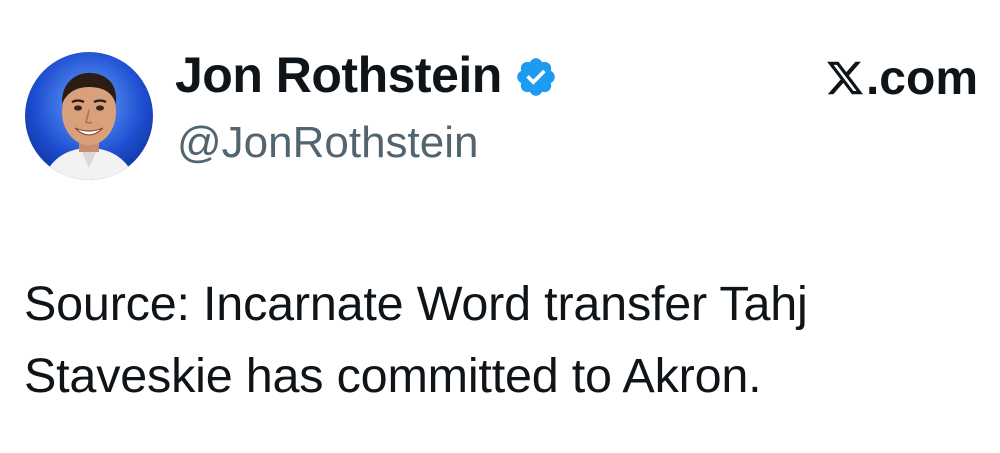 This screenshot has height=453, width=1000. I want to click on source-site: .com, so click(901, 78).